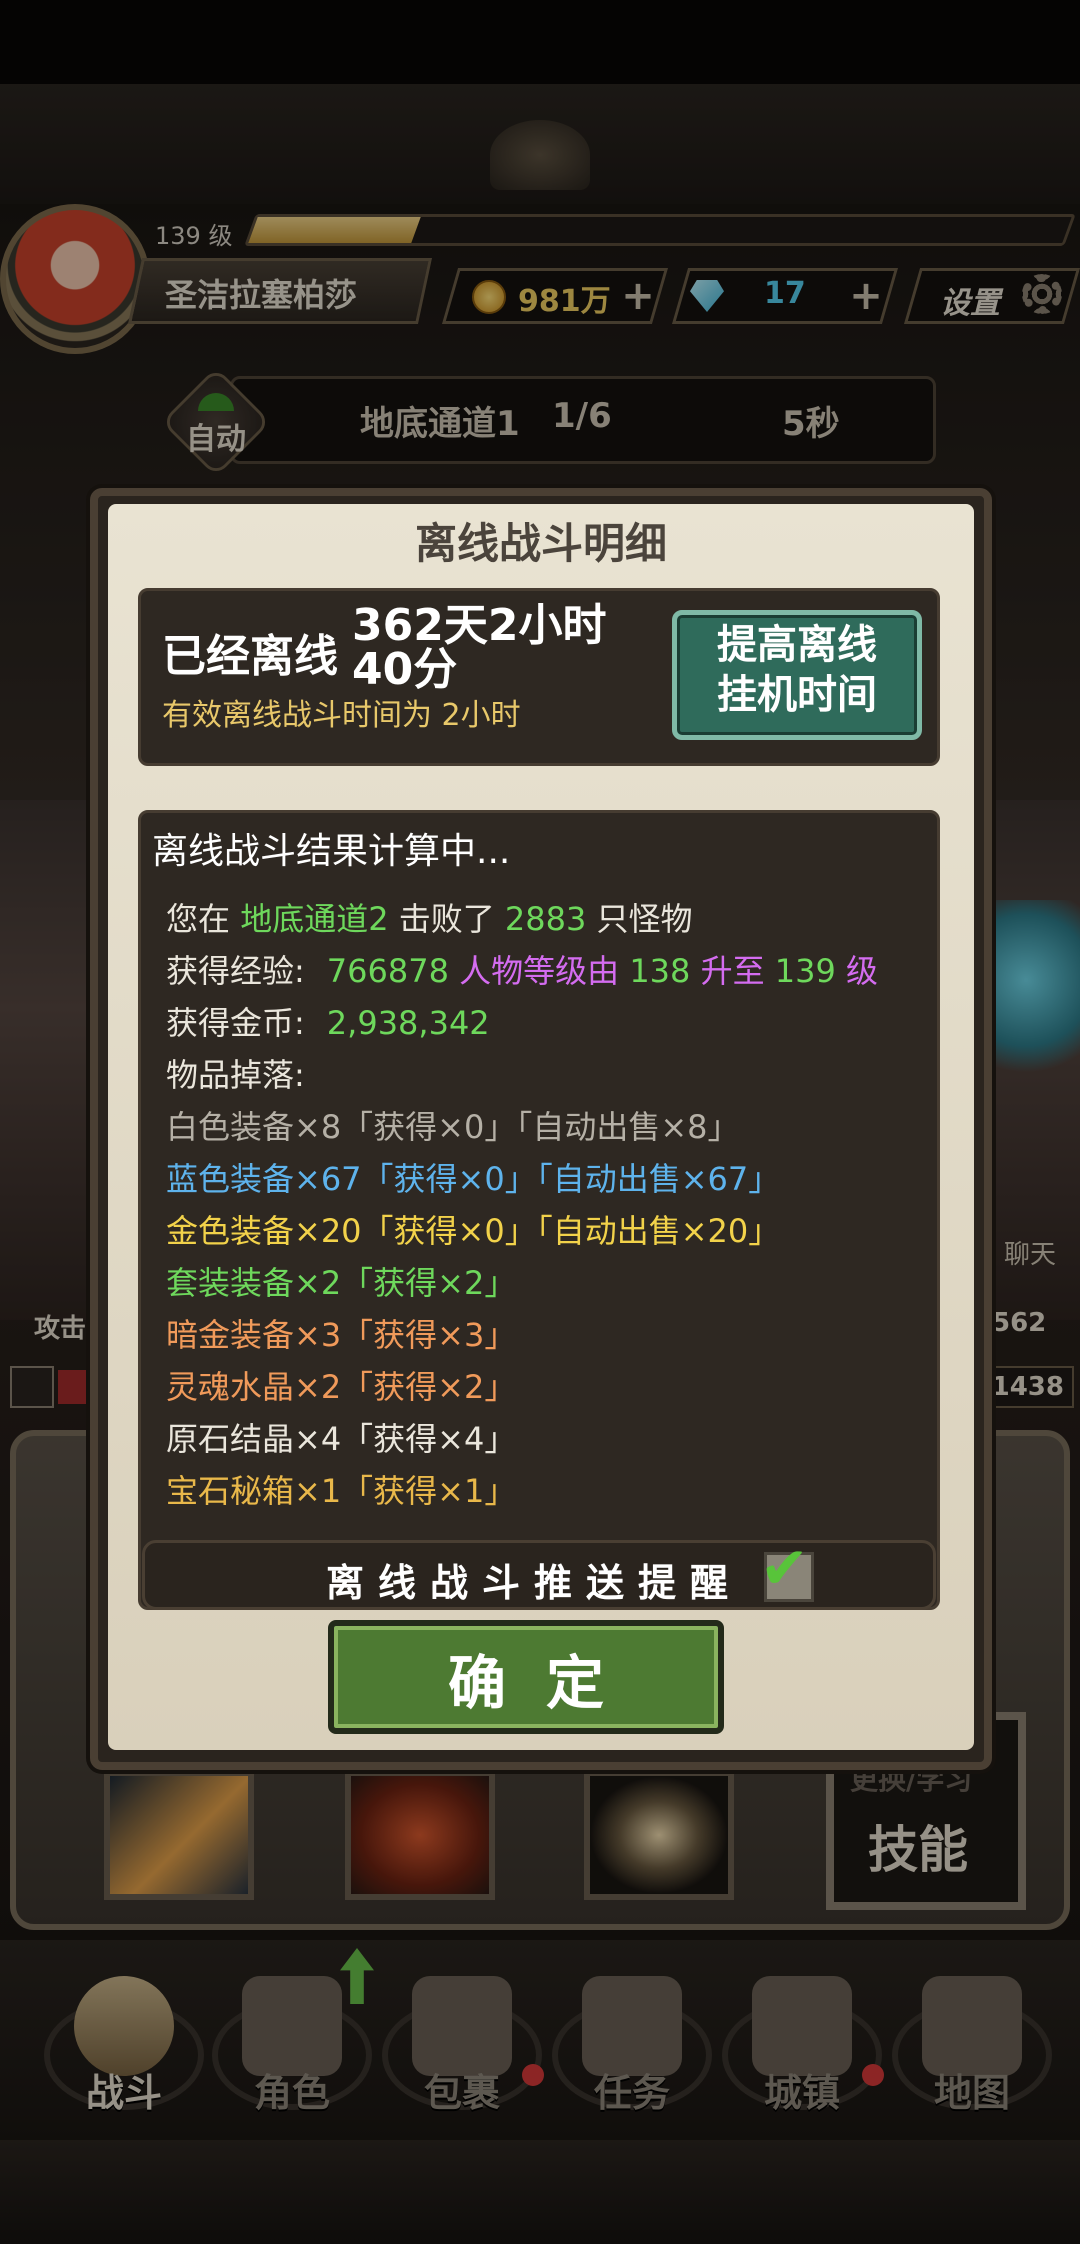 The image size is (1080, 2244). I want to click on push-reminder-label: 离线战斗推送提醒, so click(534, 1583).